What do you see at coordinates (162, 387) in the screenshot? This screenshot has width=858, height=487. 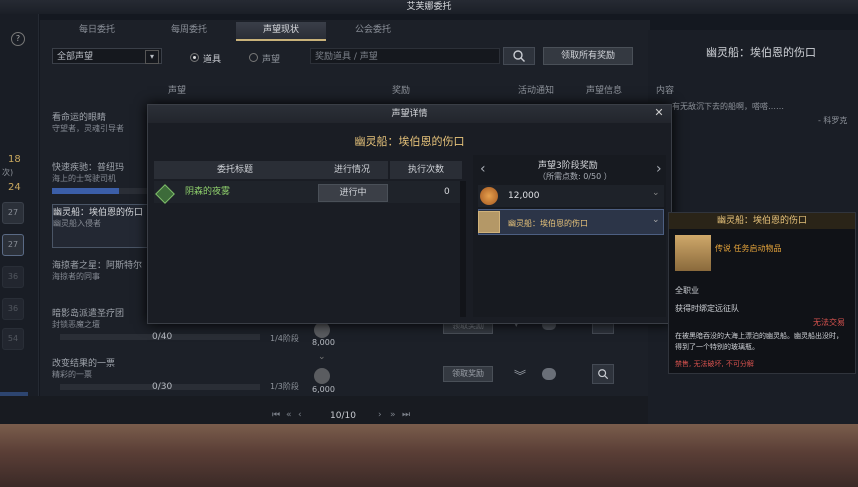 I see `progress-text: 0/30` at bounding box center [162, 387].